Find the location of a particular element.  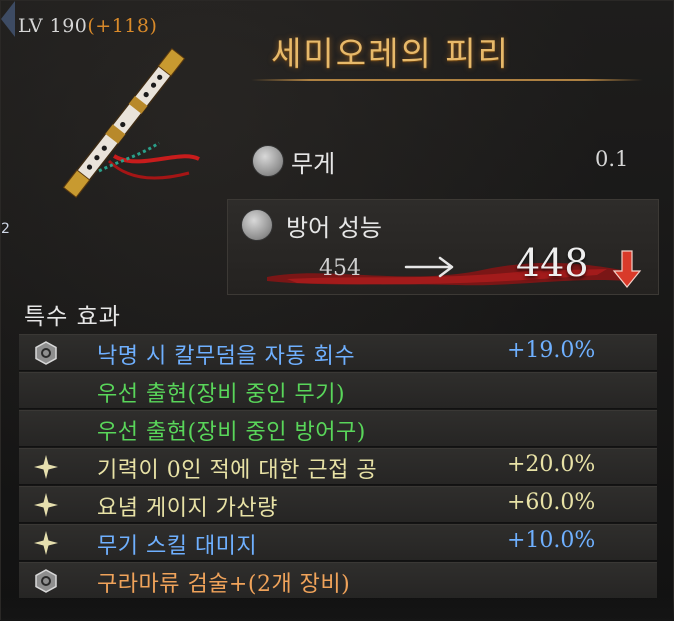

weight-value: 0.1 is located at coordinates (612, 159).